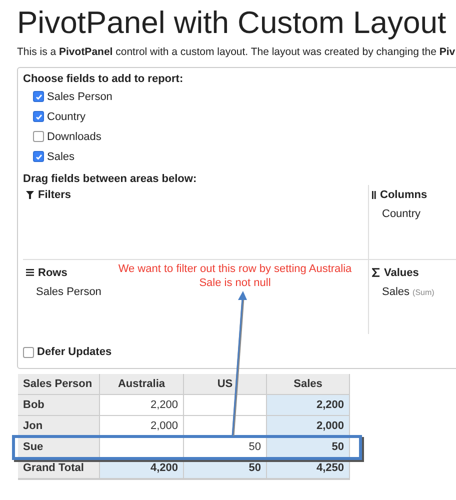  I want to click on area-label: Filters, so click(55, 195).